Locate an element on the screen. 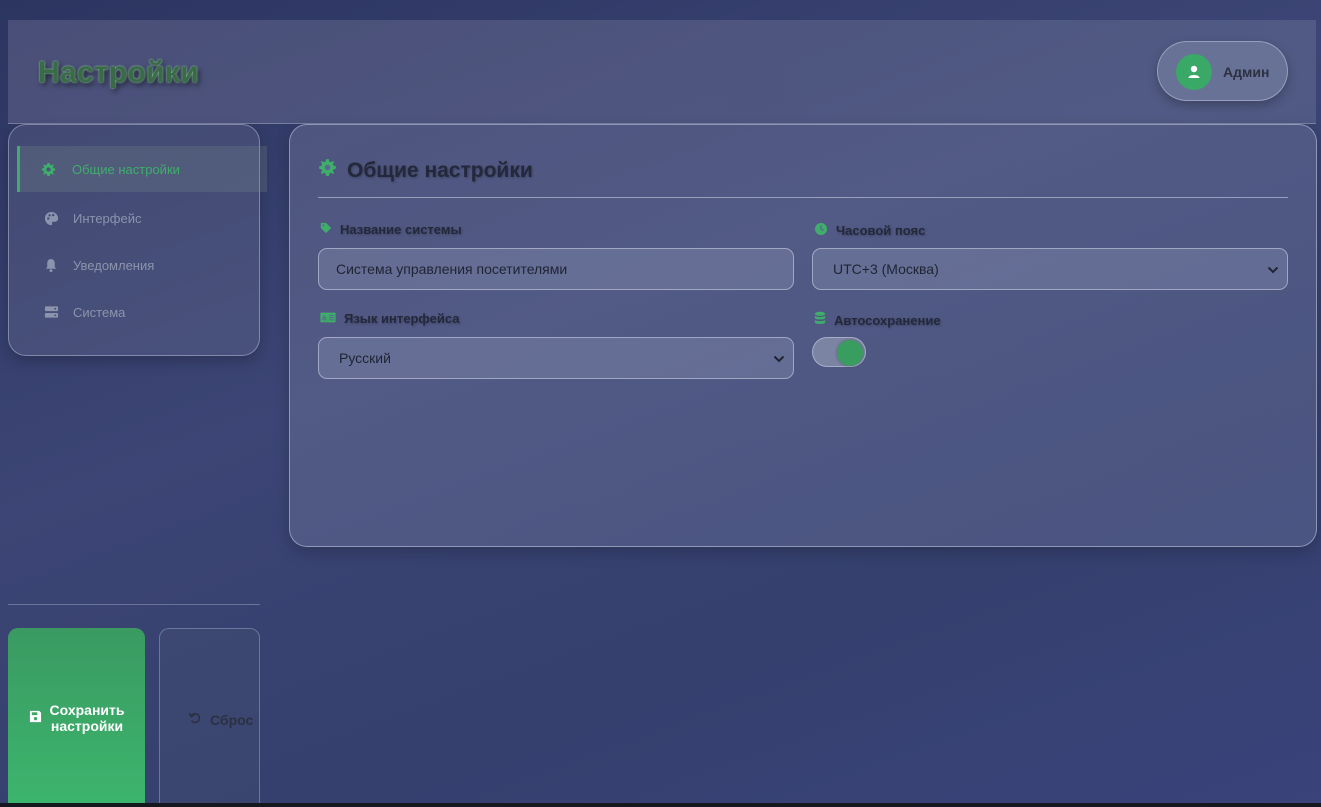 Image resolution: width=1321 pixels, height=807 pixels. timezone-select: UTC+3 (Москва) is located at coordinates (1050, 269).